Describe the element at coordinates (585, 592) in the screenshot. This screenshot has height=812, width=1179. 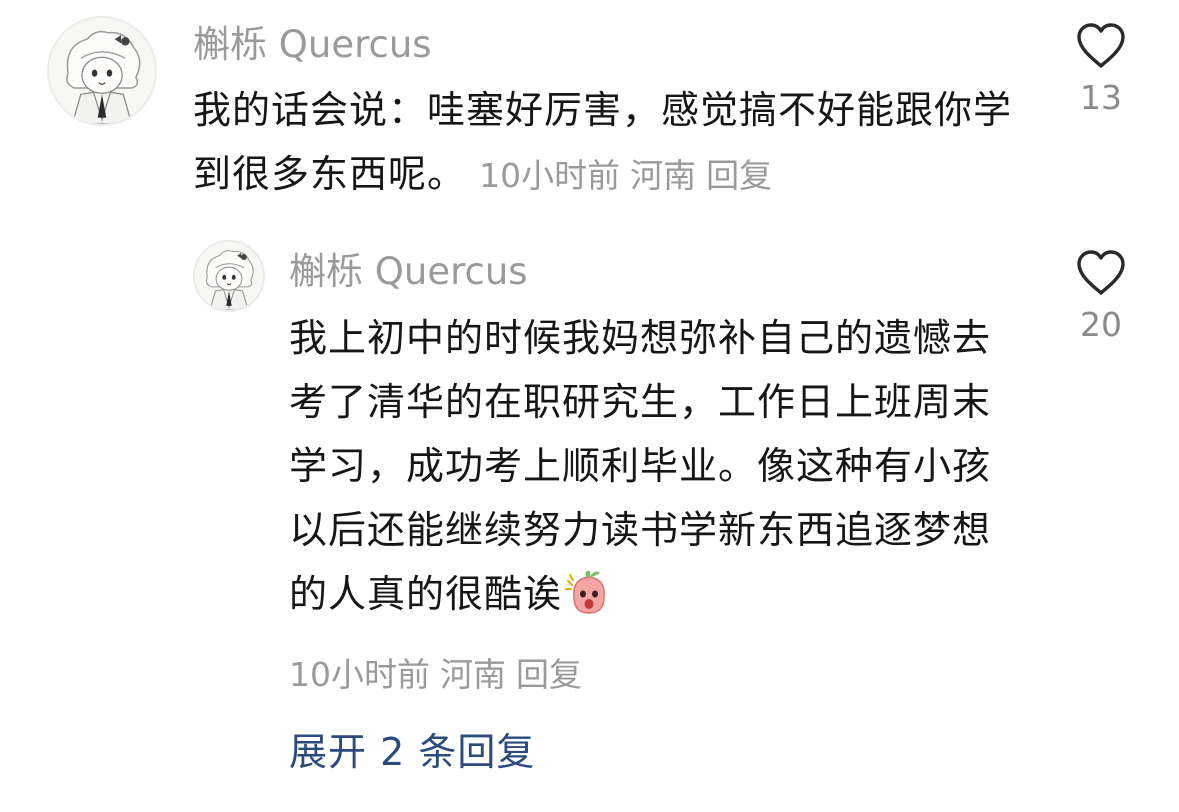
I see `shocked-peach-sticker` at that location.